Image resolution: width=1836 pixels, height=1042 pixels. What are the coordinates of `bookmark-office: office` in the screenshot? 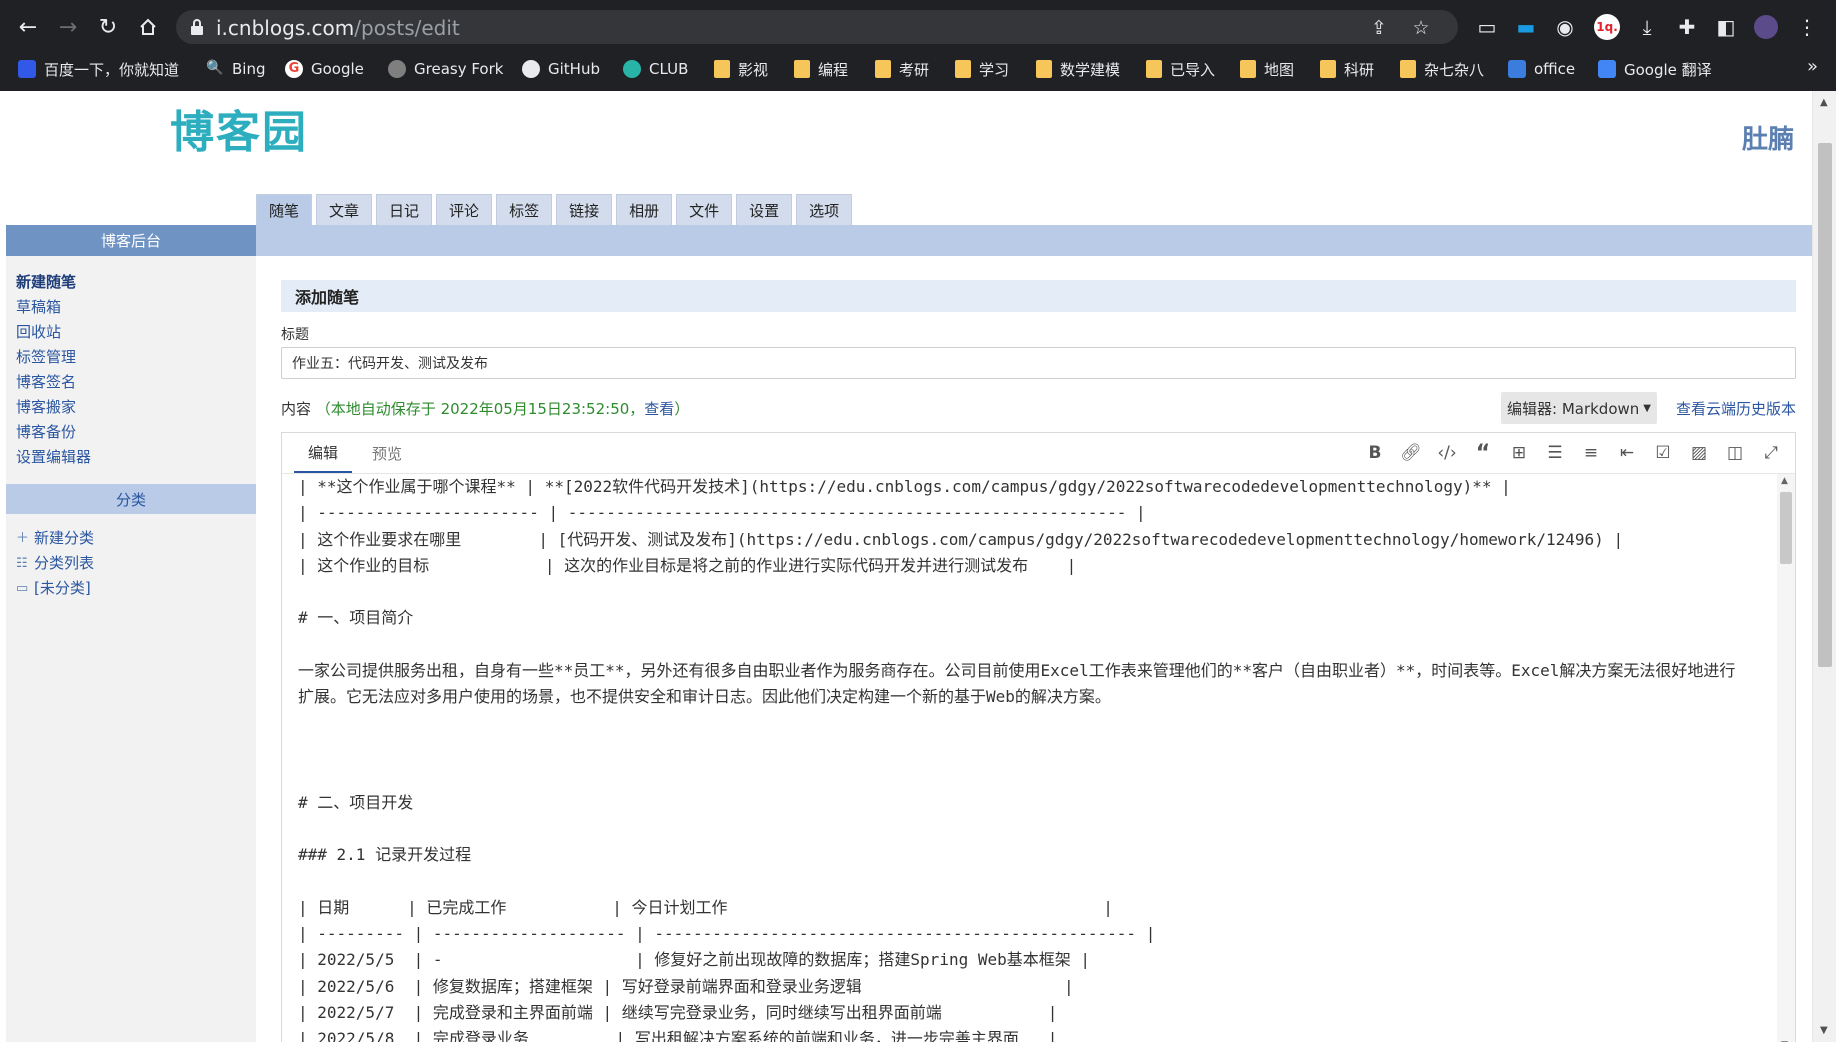 It's located at (1541, 69).